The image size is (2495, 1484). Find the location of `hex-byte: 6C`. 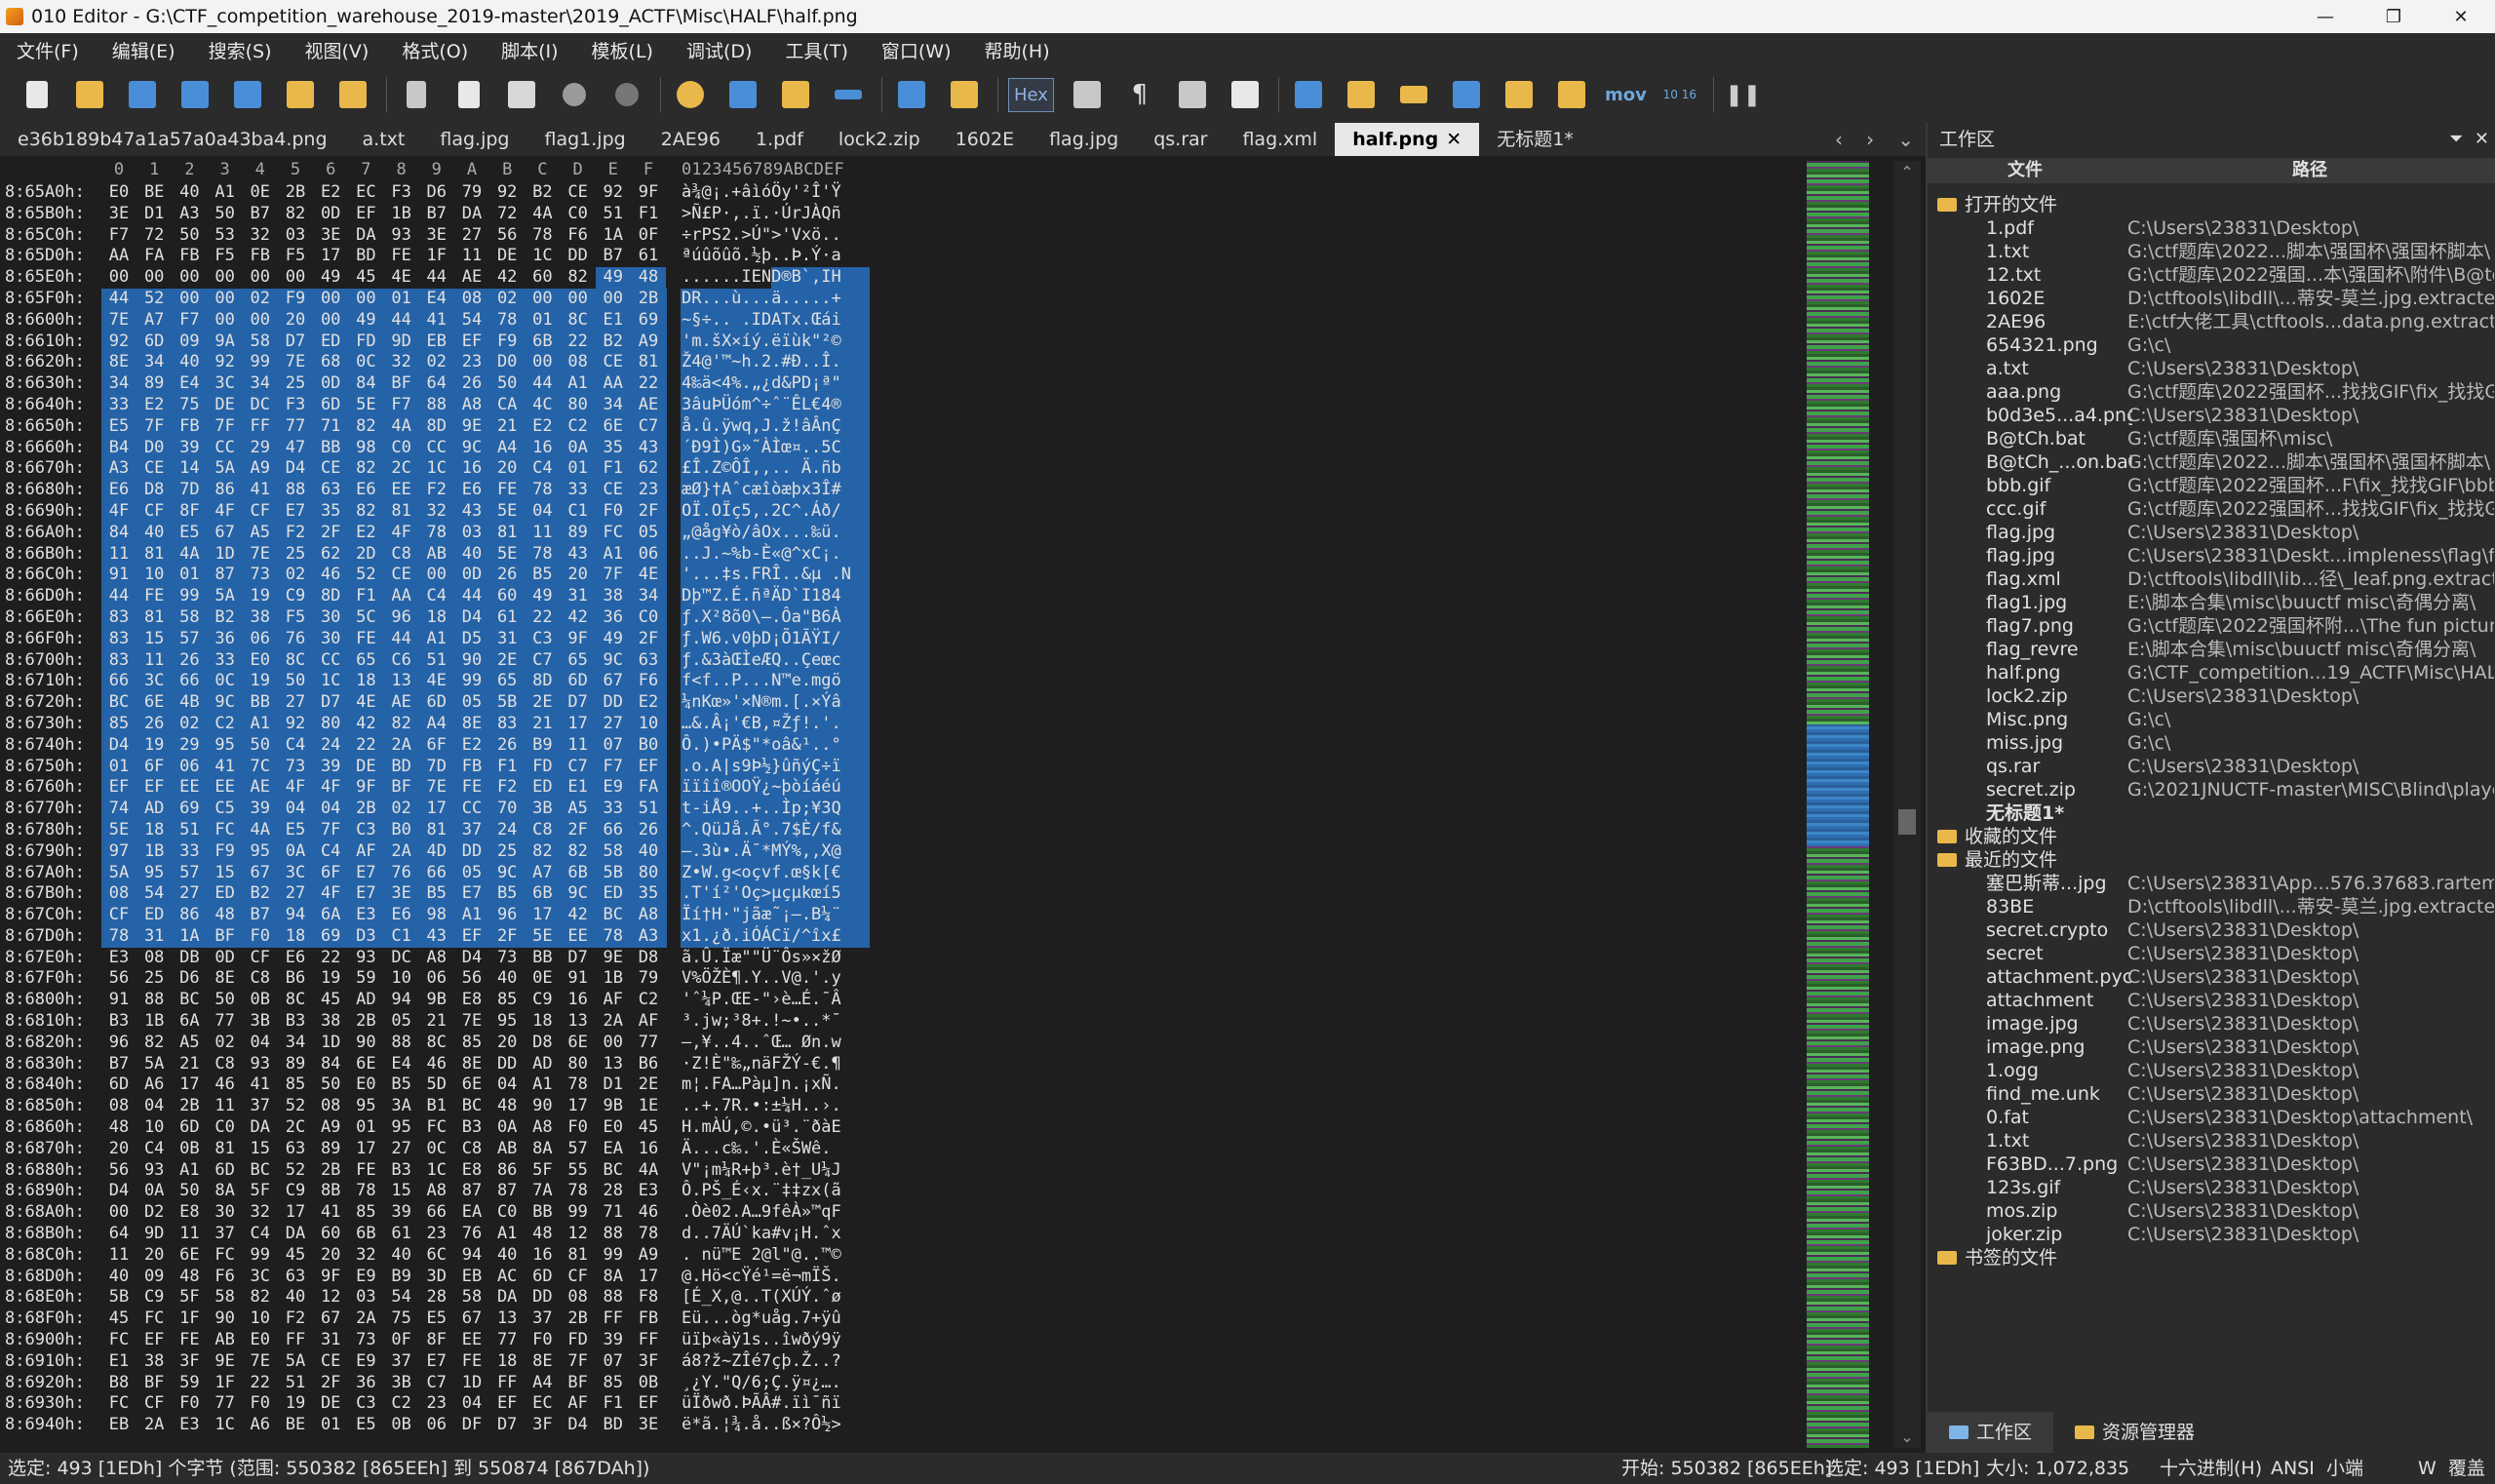

hex-byte: 6C is located at coordinates (436, 1255).